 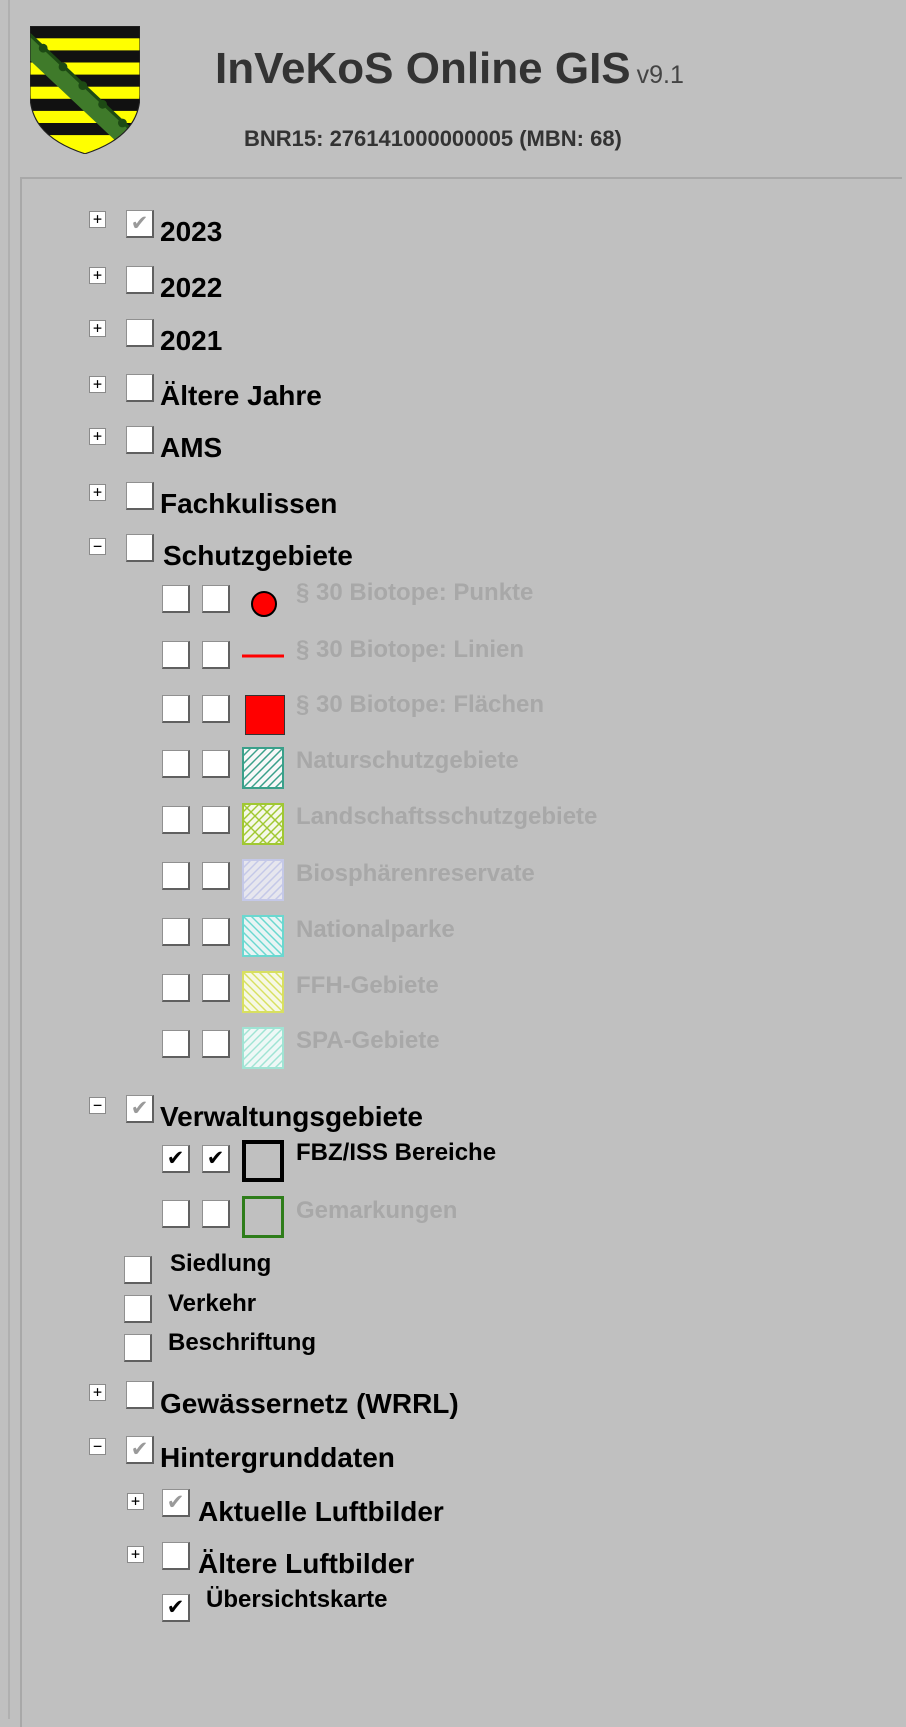 I want to click on visible-checkbox-naturschutzgebiete, so click(x=176, y=764).